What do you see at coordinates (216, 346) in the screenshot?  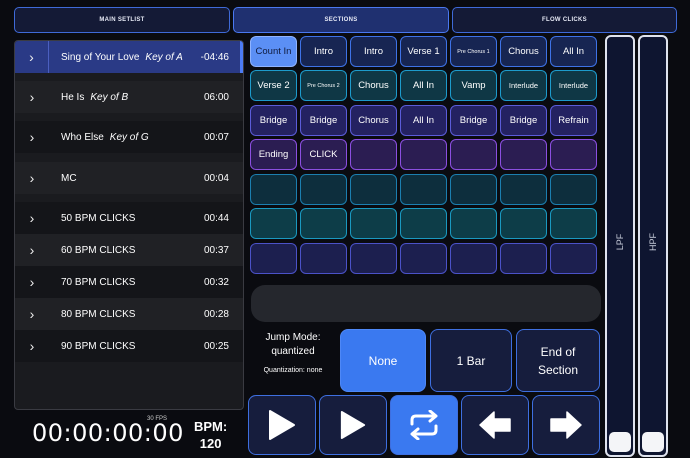 I see `song-time: 00:25` at bounding box center [216, 346].